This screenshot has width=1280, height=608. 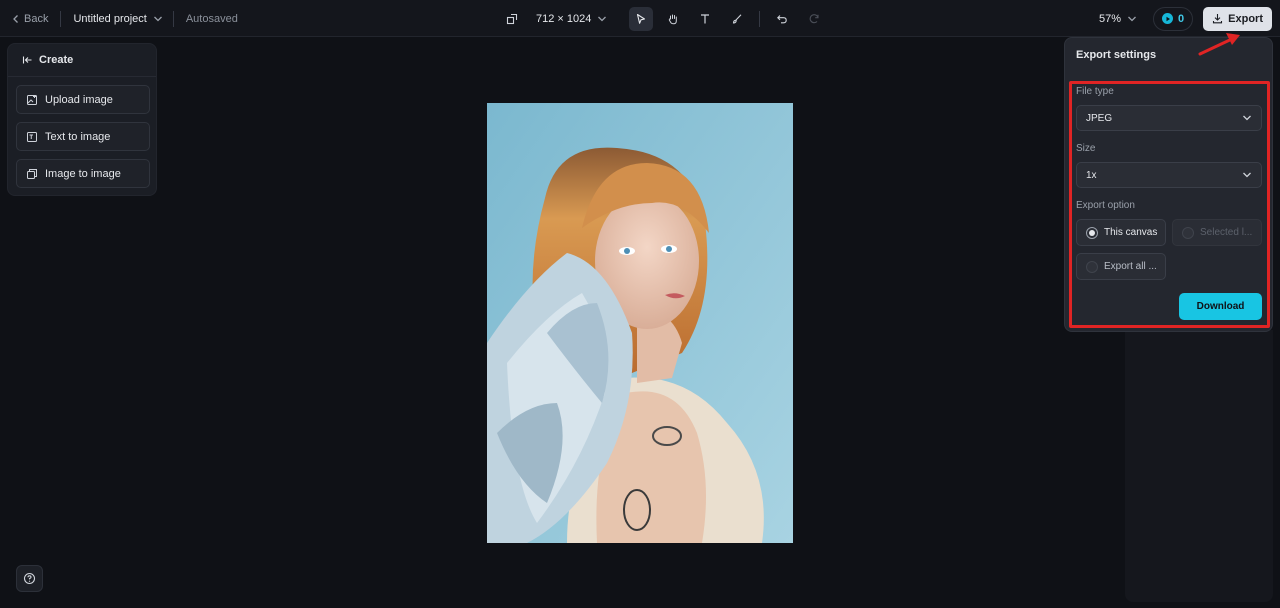 What do you see at coordinates (1095, 91) in the screenshot?
I see `file-type-label: File type` at bounding box center [1095, 91].